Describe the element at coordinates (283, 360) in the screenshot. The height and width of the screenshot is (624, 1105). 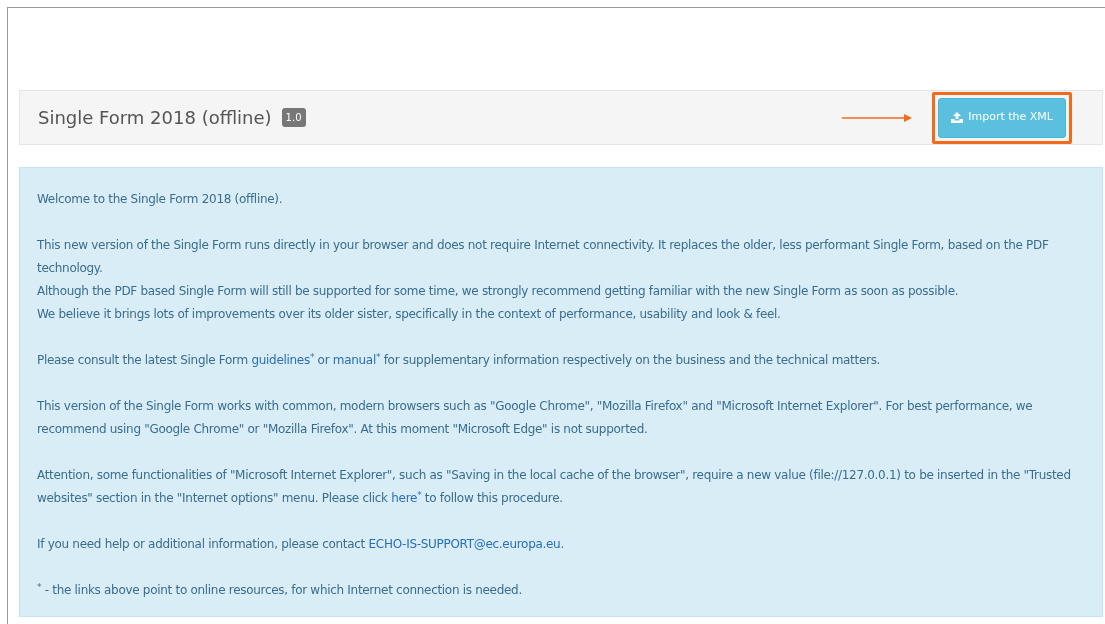
I see `link: guidelines$^{*}$` at that location.